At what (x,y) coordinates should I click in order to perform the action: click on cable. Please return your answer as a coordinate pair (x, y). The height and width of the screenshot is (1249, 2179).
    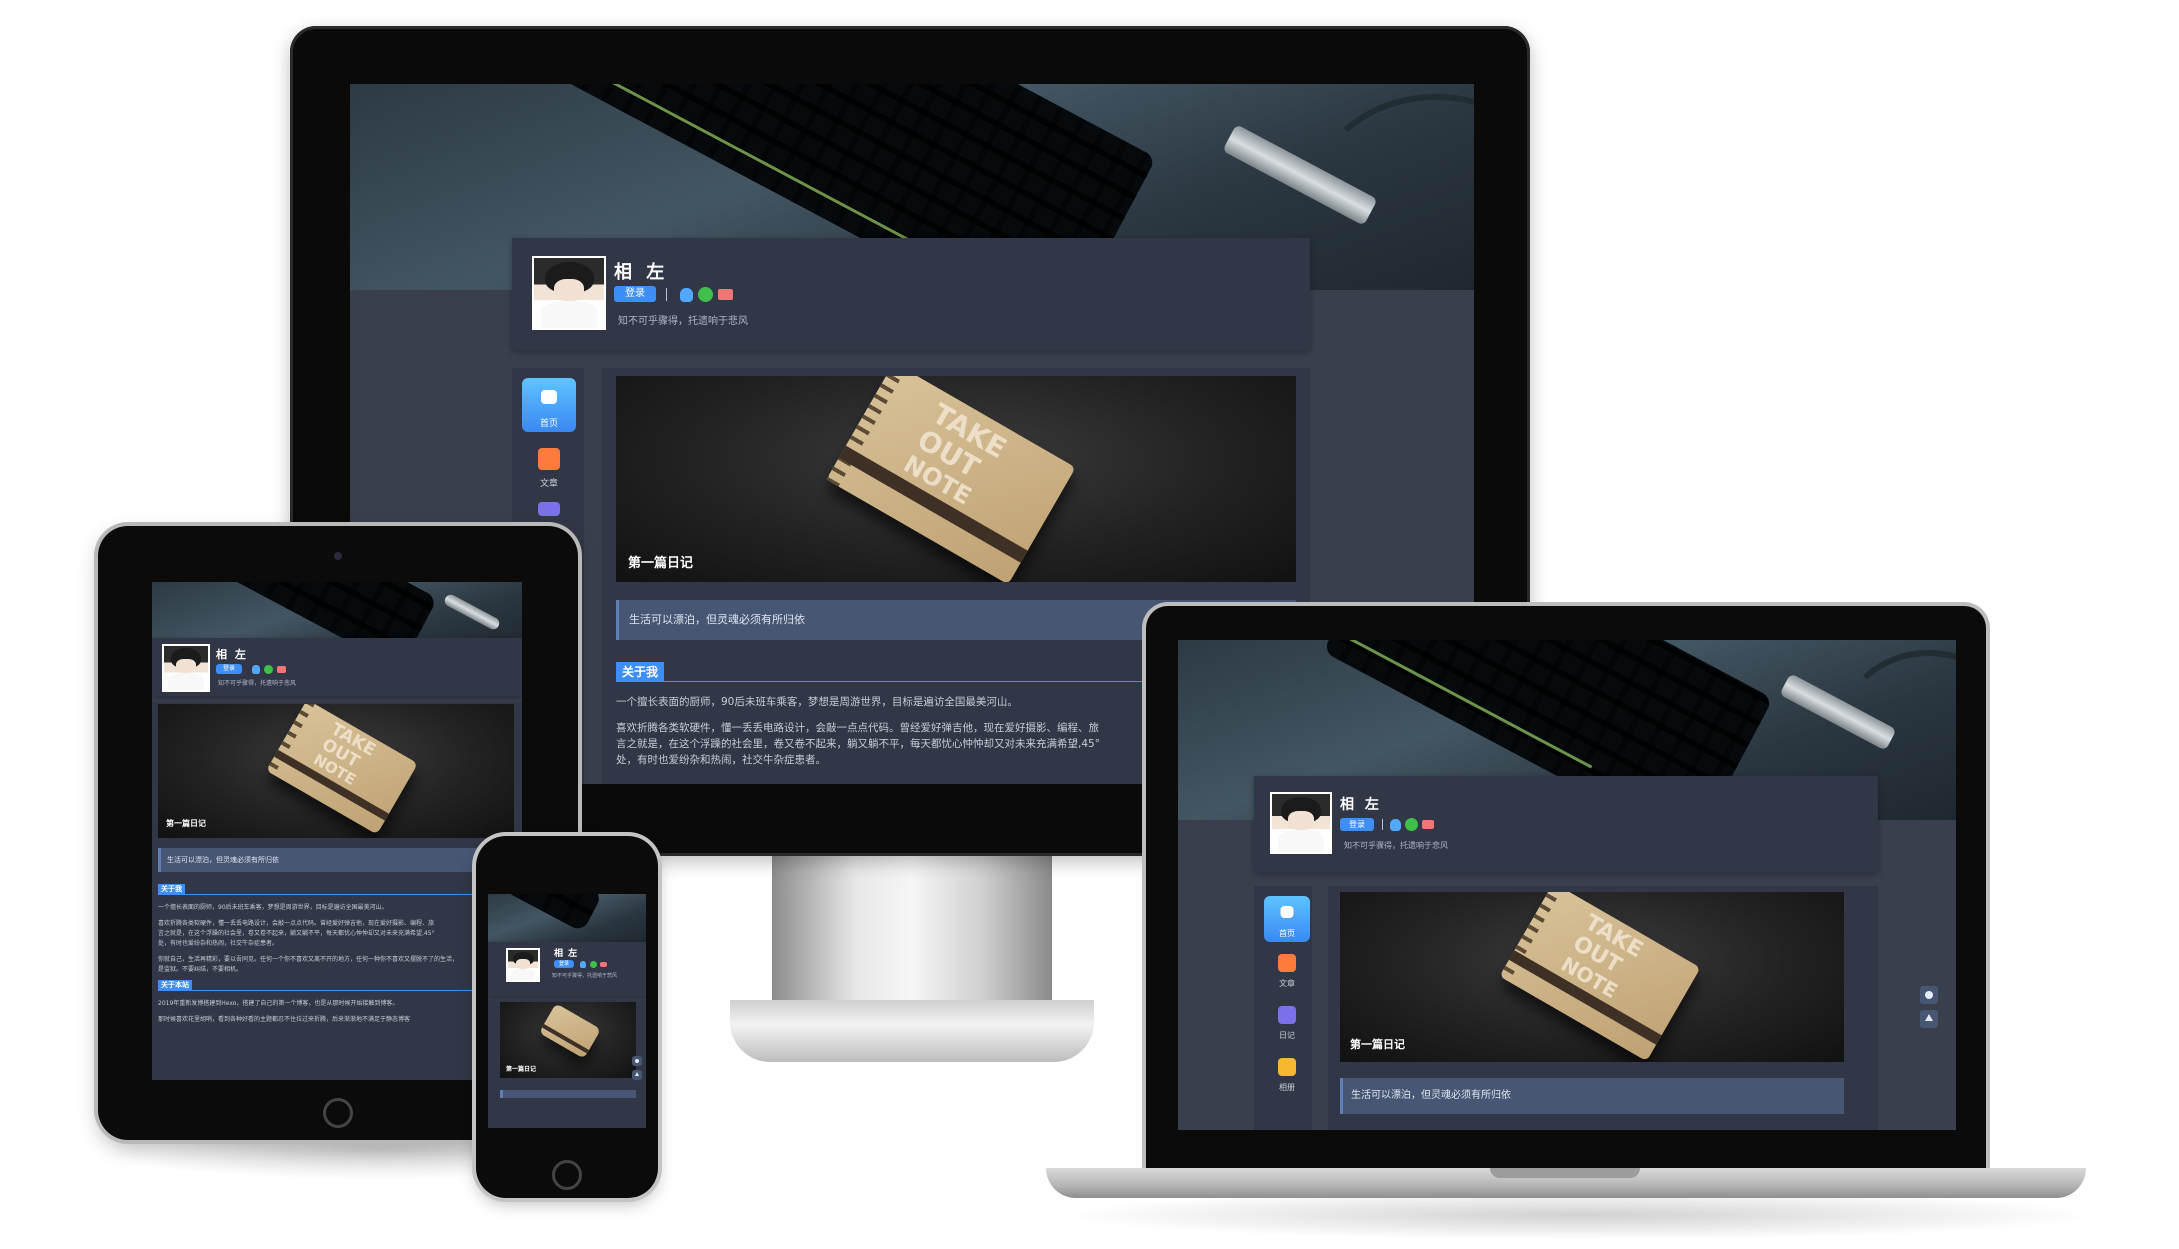
    Looking at the image, I should click on (1392, 192).